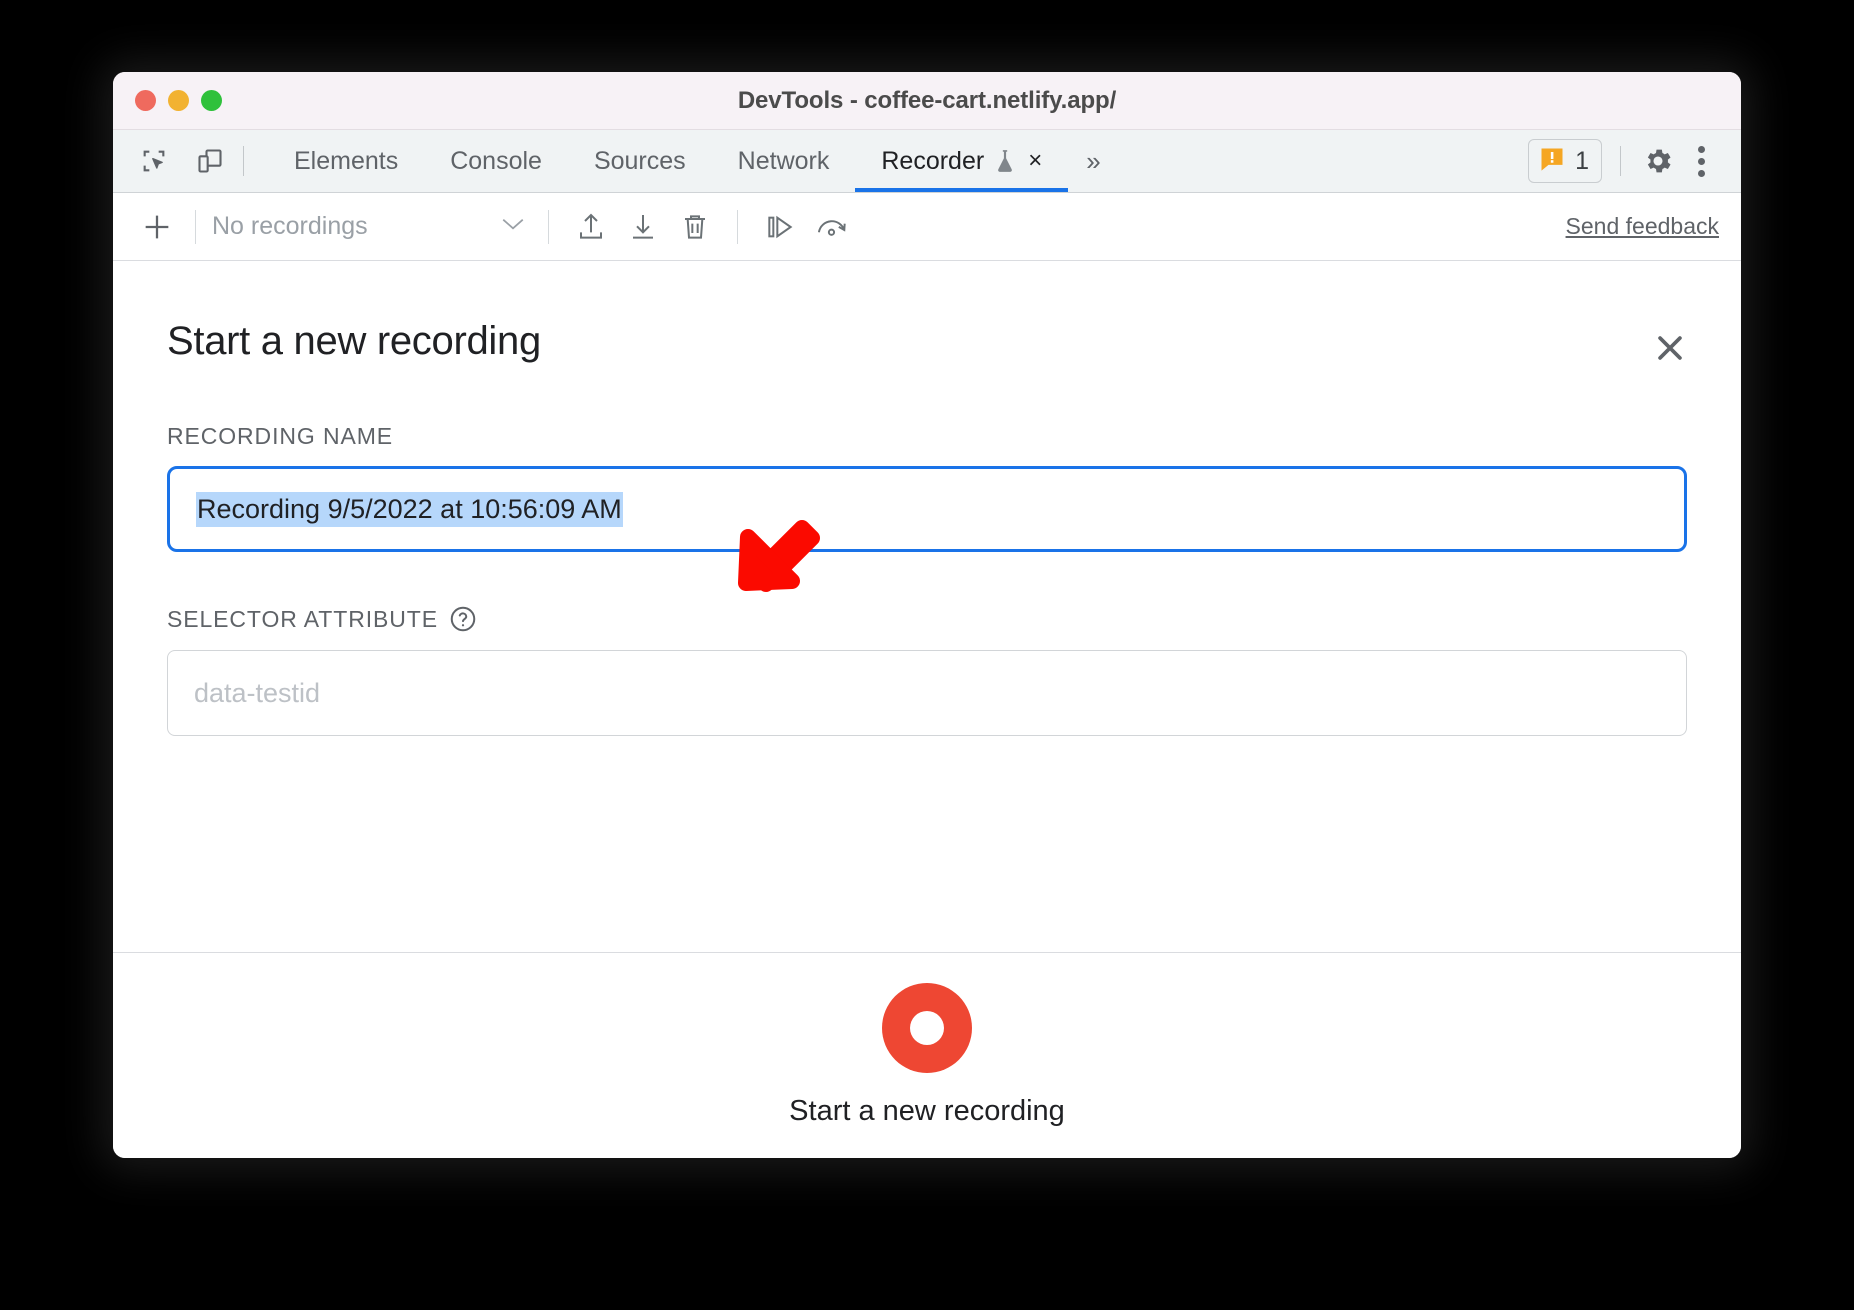  What do you see at coordinates (1634, 161) in the screenshot?
I see `tabbar-right-tools: 1` at bounding box center [1634, 161].